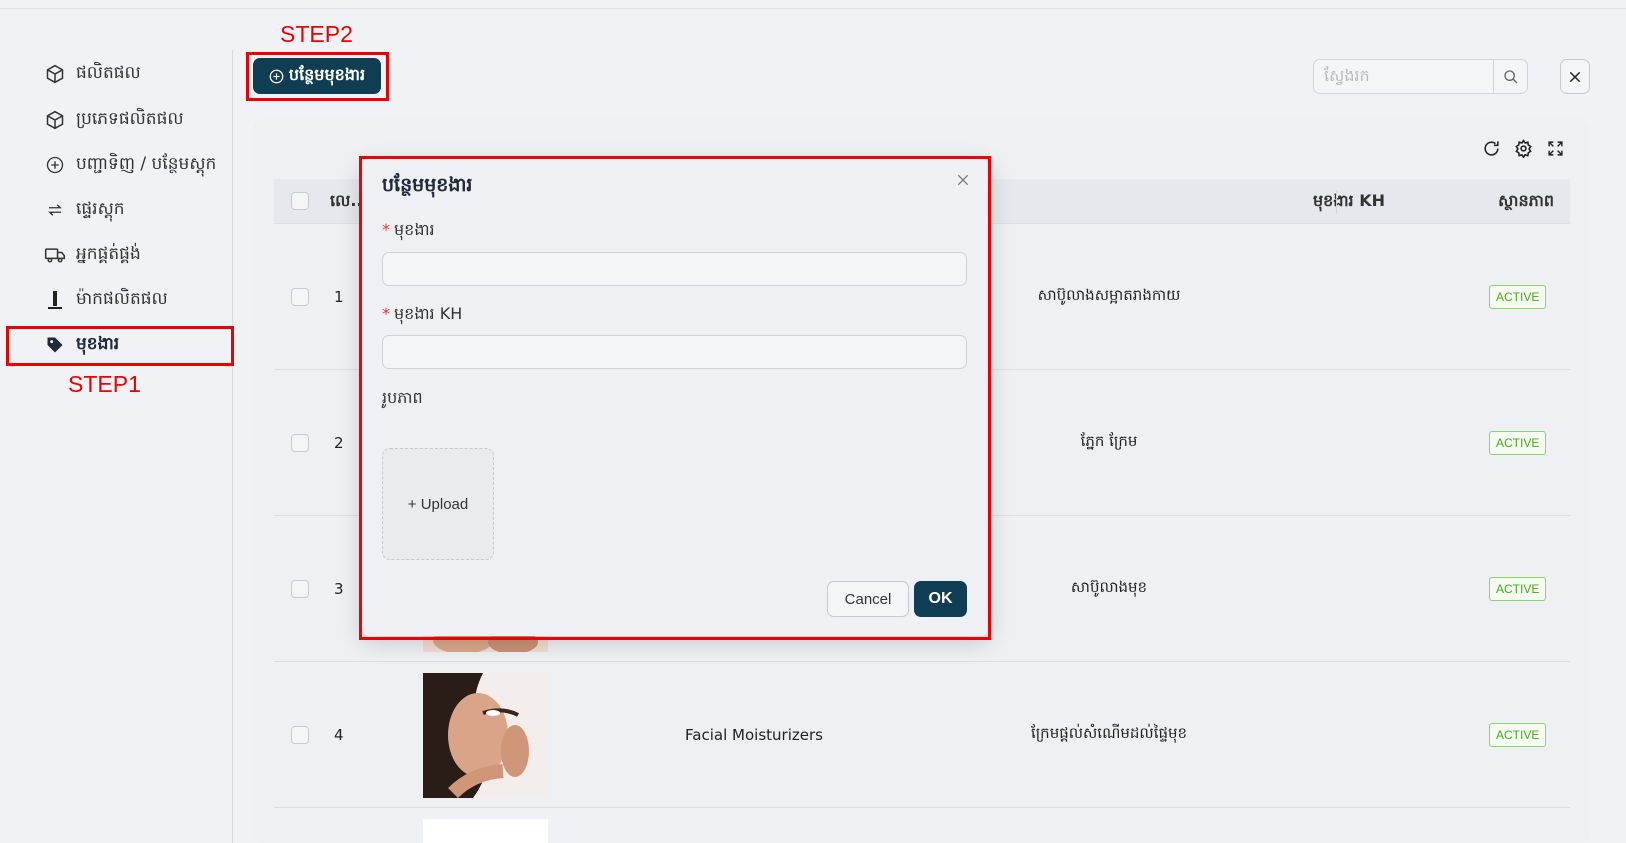 The width and height of the screenshot is (1626, 843). I want to click on refresh-button, so click(1491, 148).